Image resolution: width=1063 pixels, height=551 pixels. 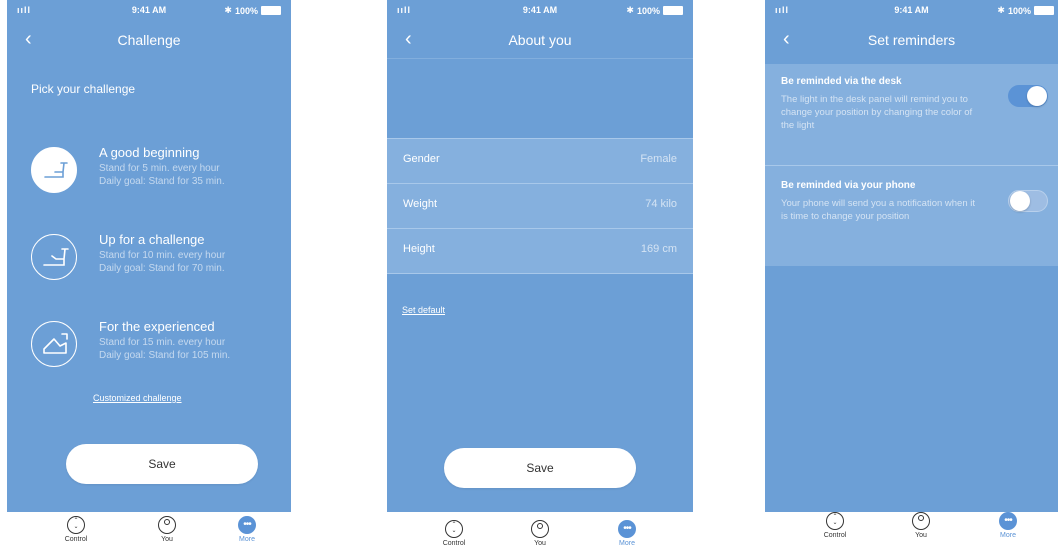 I want to click on nav-bar: ‹ Set reminders, so click(x=911, y=41).